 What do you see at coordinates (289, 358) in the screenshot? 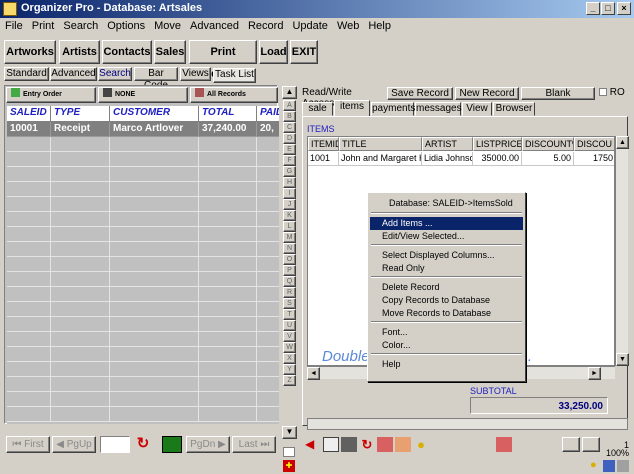
I see `letter-x: X` at bounding box center [289, 358].